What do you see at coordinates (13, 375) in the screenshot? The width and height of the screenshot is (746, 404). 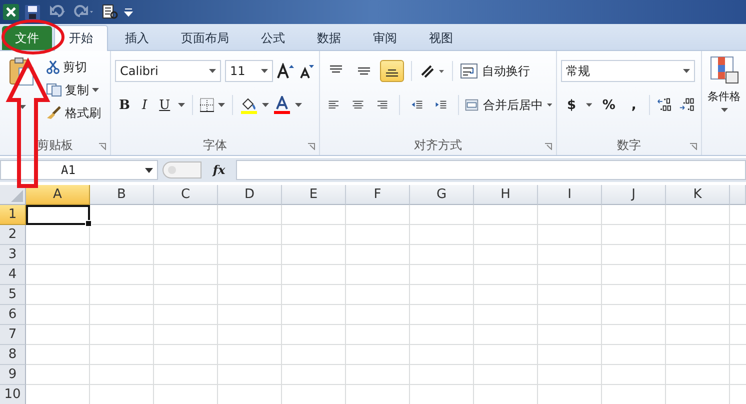 I see `row-header: 9` at bounding box center [13, 375].